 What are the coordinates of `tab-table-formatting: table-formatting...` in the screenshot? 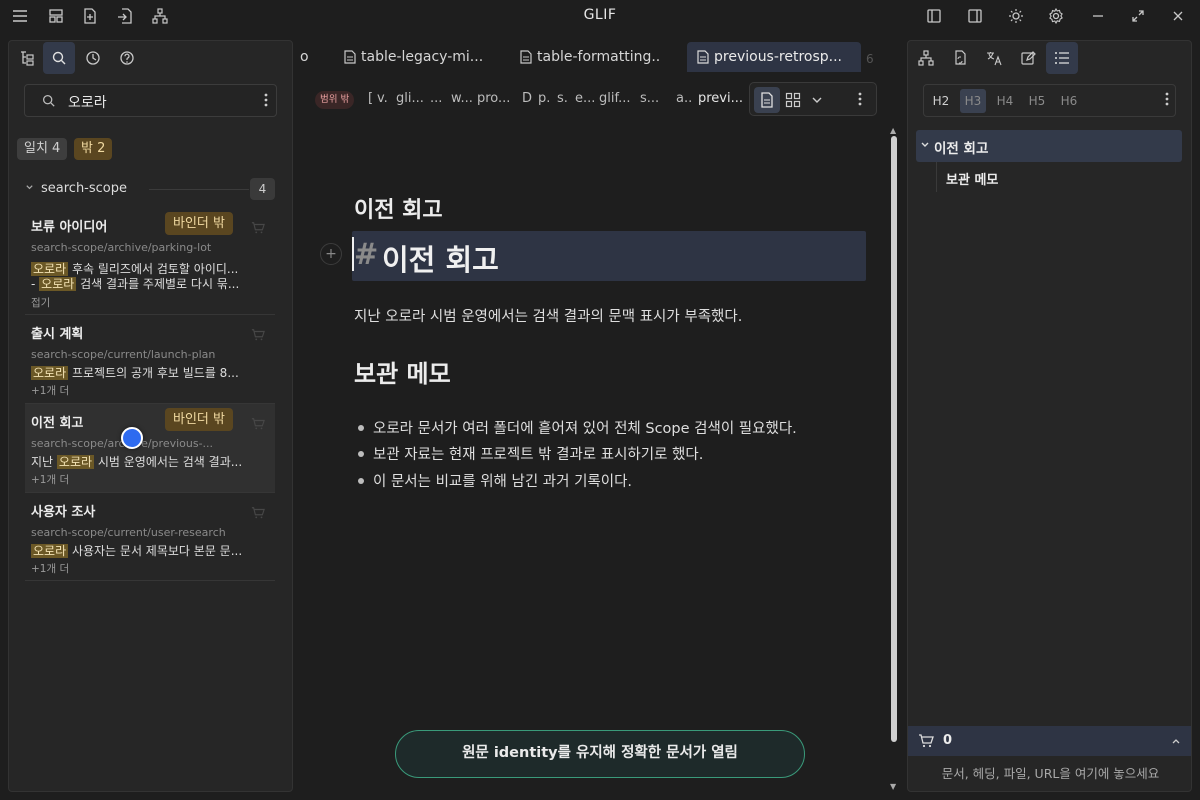 It's located at (590, 57).